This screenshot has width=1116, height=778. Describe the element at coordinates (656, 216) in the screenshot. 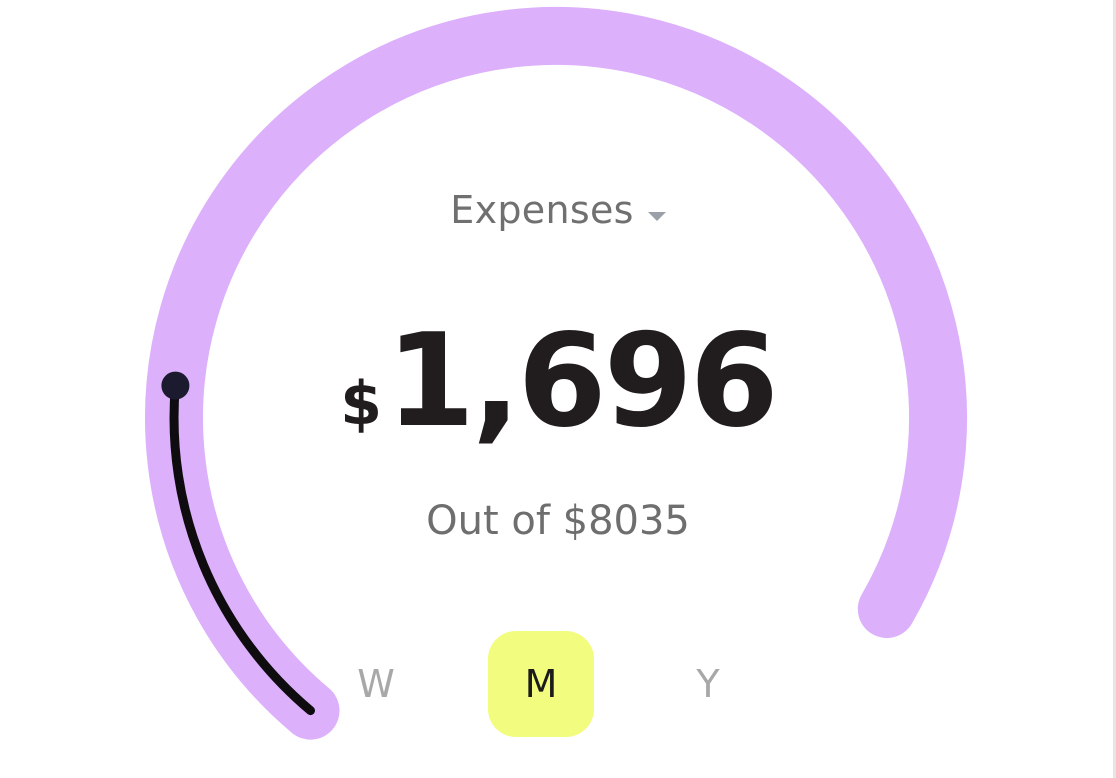

I see `chevron-down-icon` at that location.